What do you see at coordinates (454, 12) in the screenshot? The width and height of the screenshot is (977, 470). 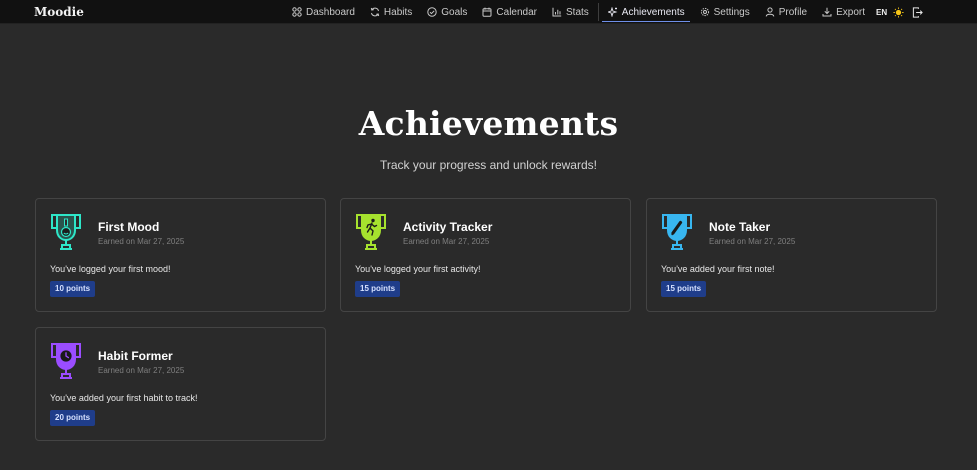 I see `nav-goals-label: Goals` at bounding box center [454, 12].